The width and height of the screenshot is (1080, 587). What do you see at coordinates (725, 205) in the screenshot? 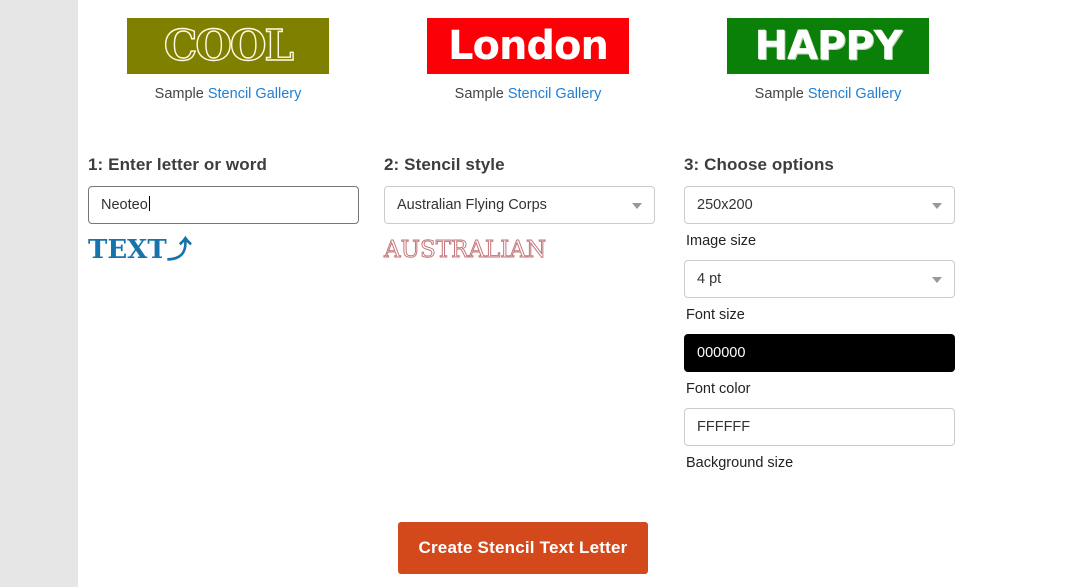
I see `image-size-select-value: 250x200` at bounding box center [725, 205].